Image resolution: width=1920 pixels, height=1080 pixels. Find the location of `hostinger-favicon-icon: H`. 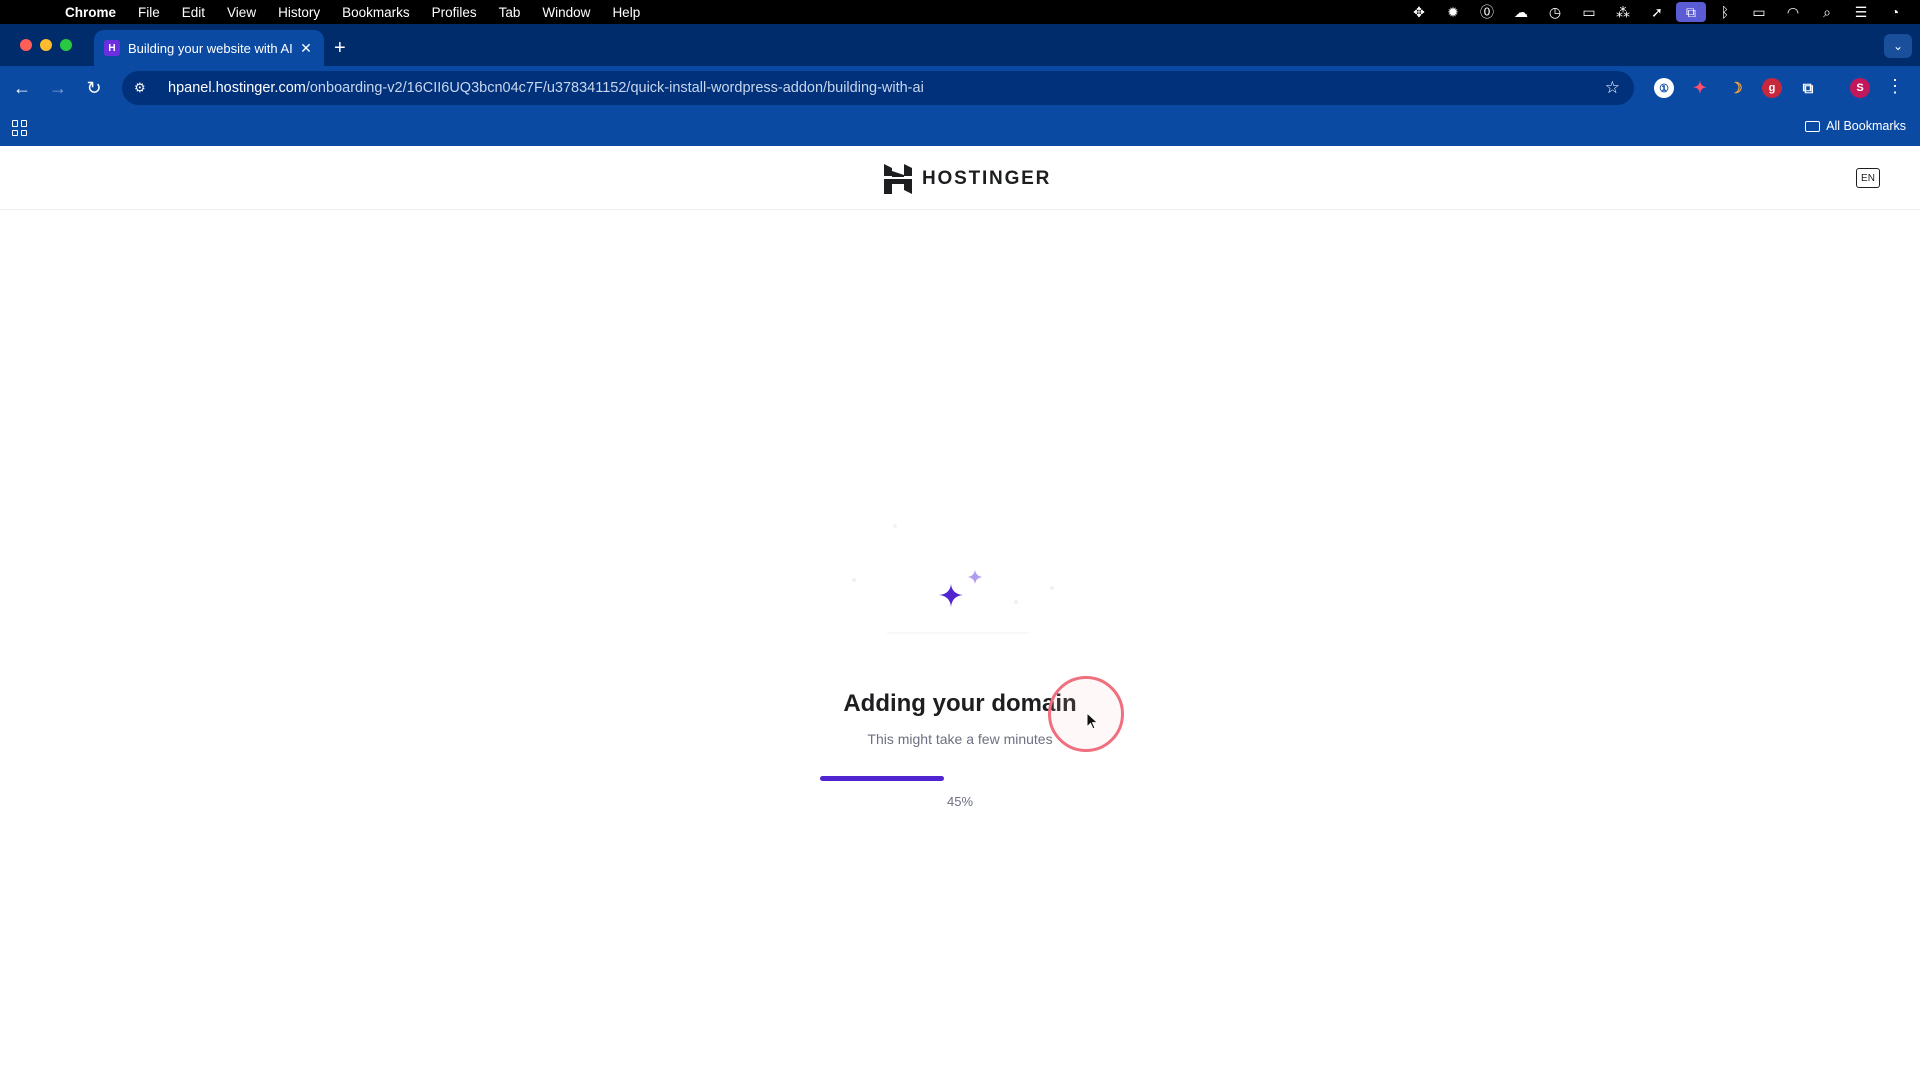

hostinger-favicon-icon: H is located at coordinates (112, 48).